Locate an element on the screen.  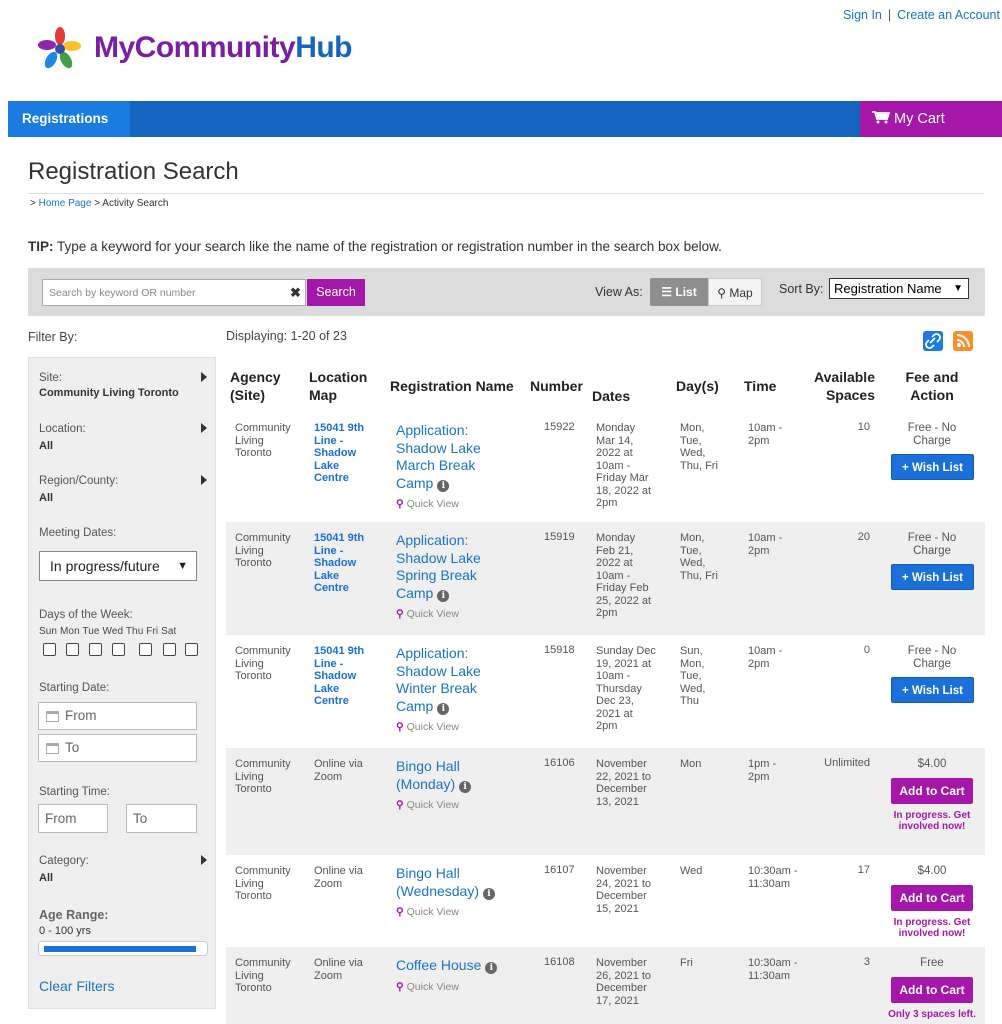
share-link-icon is located at coordinates (933, 341).